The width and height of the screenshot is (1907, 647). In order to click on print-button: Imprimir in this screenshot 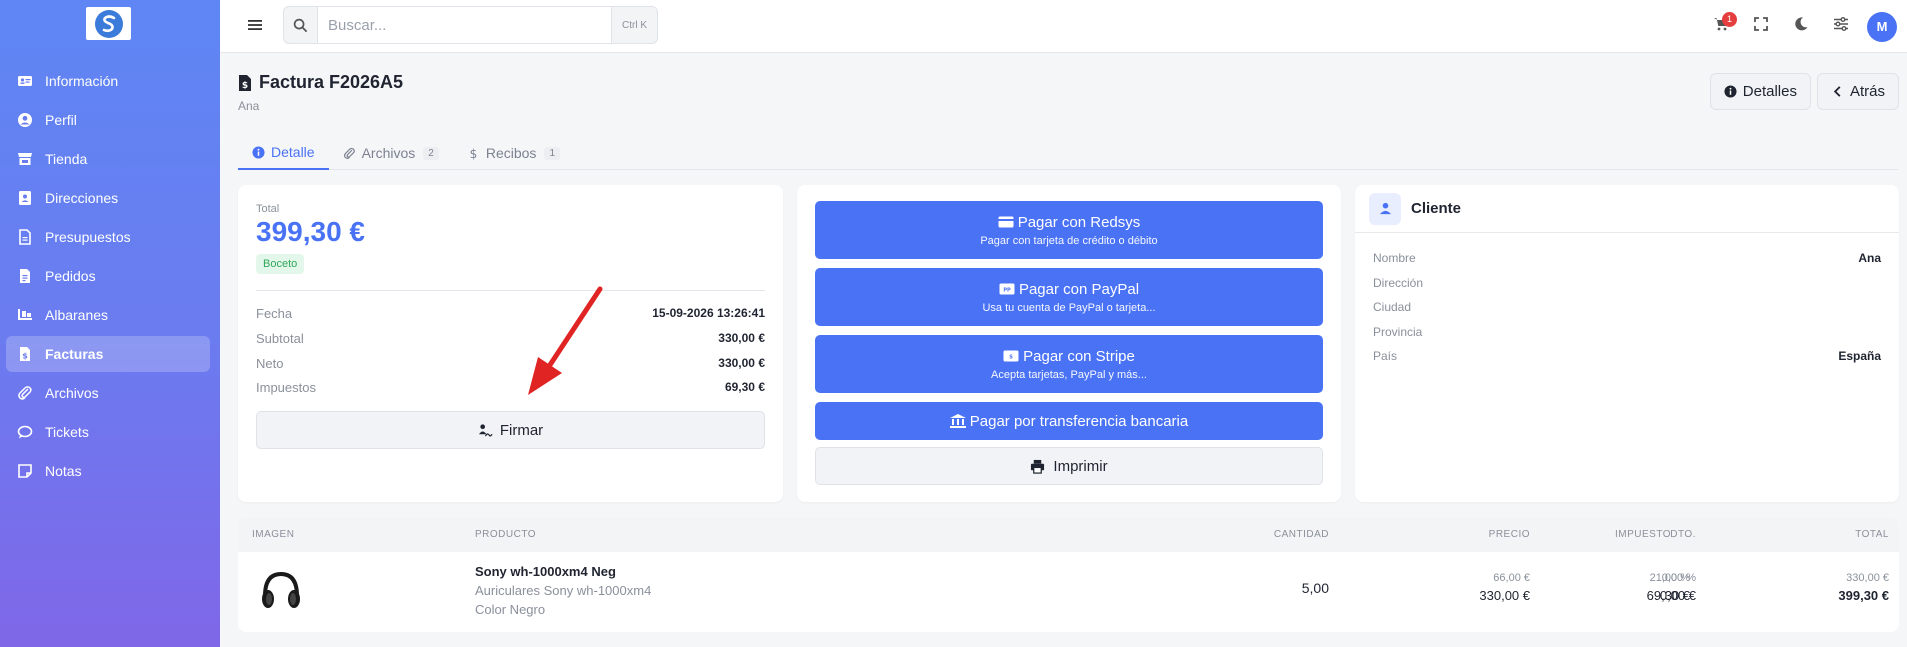, I will do `click(1069, 466)`.